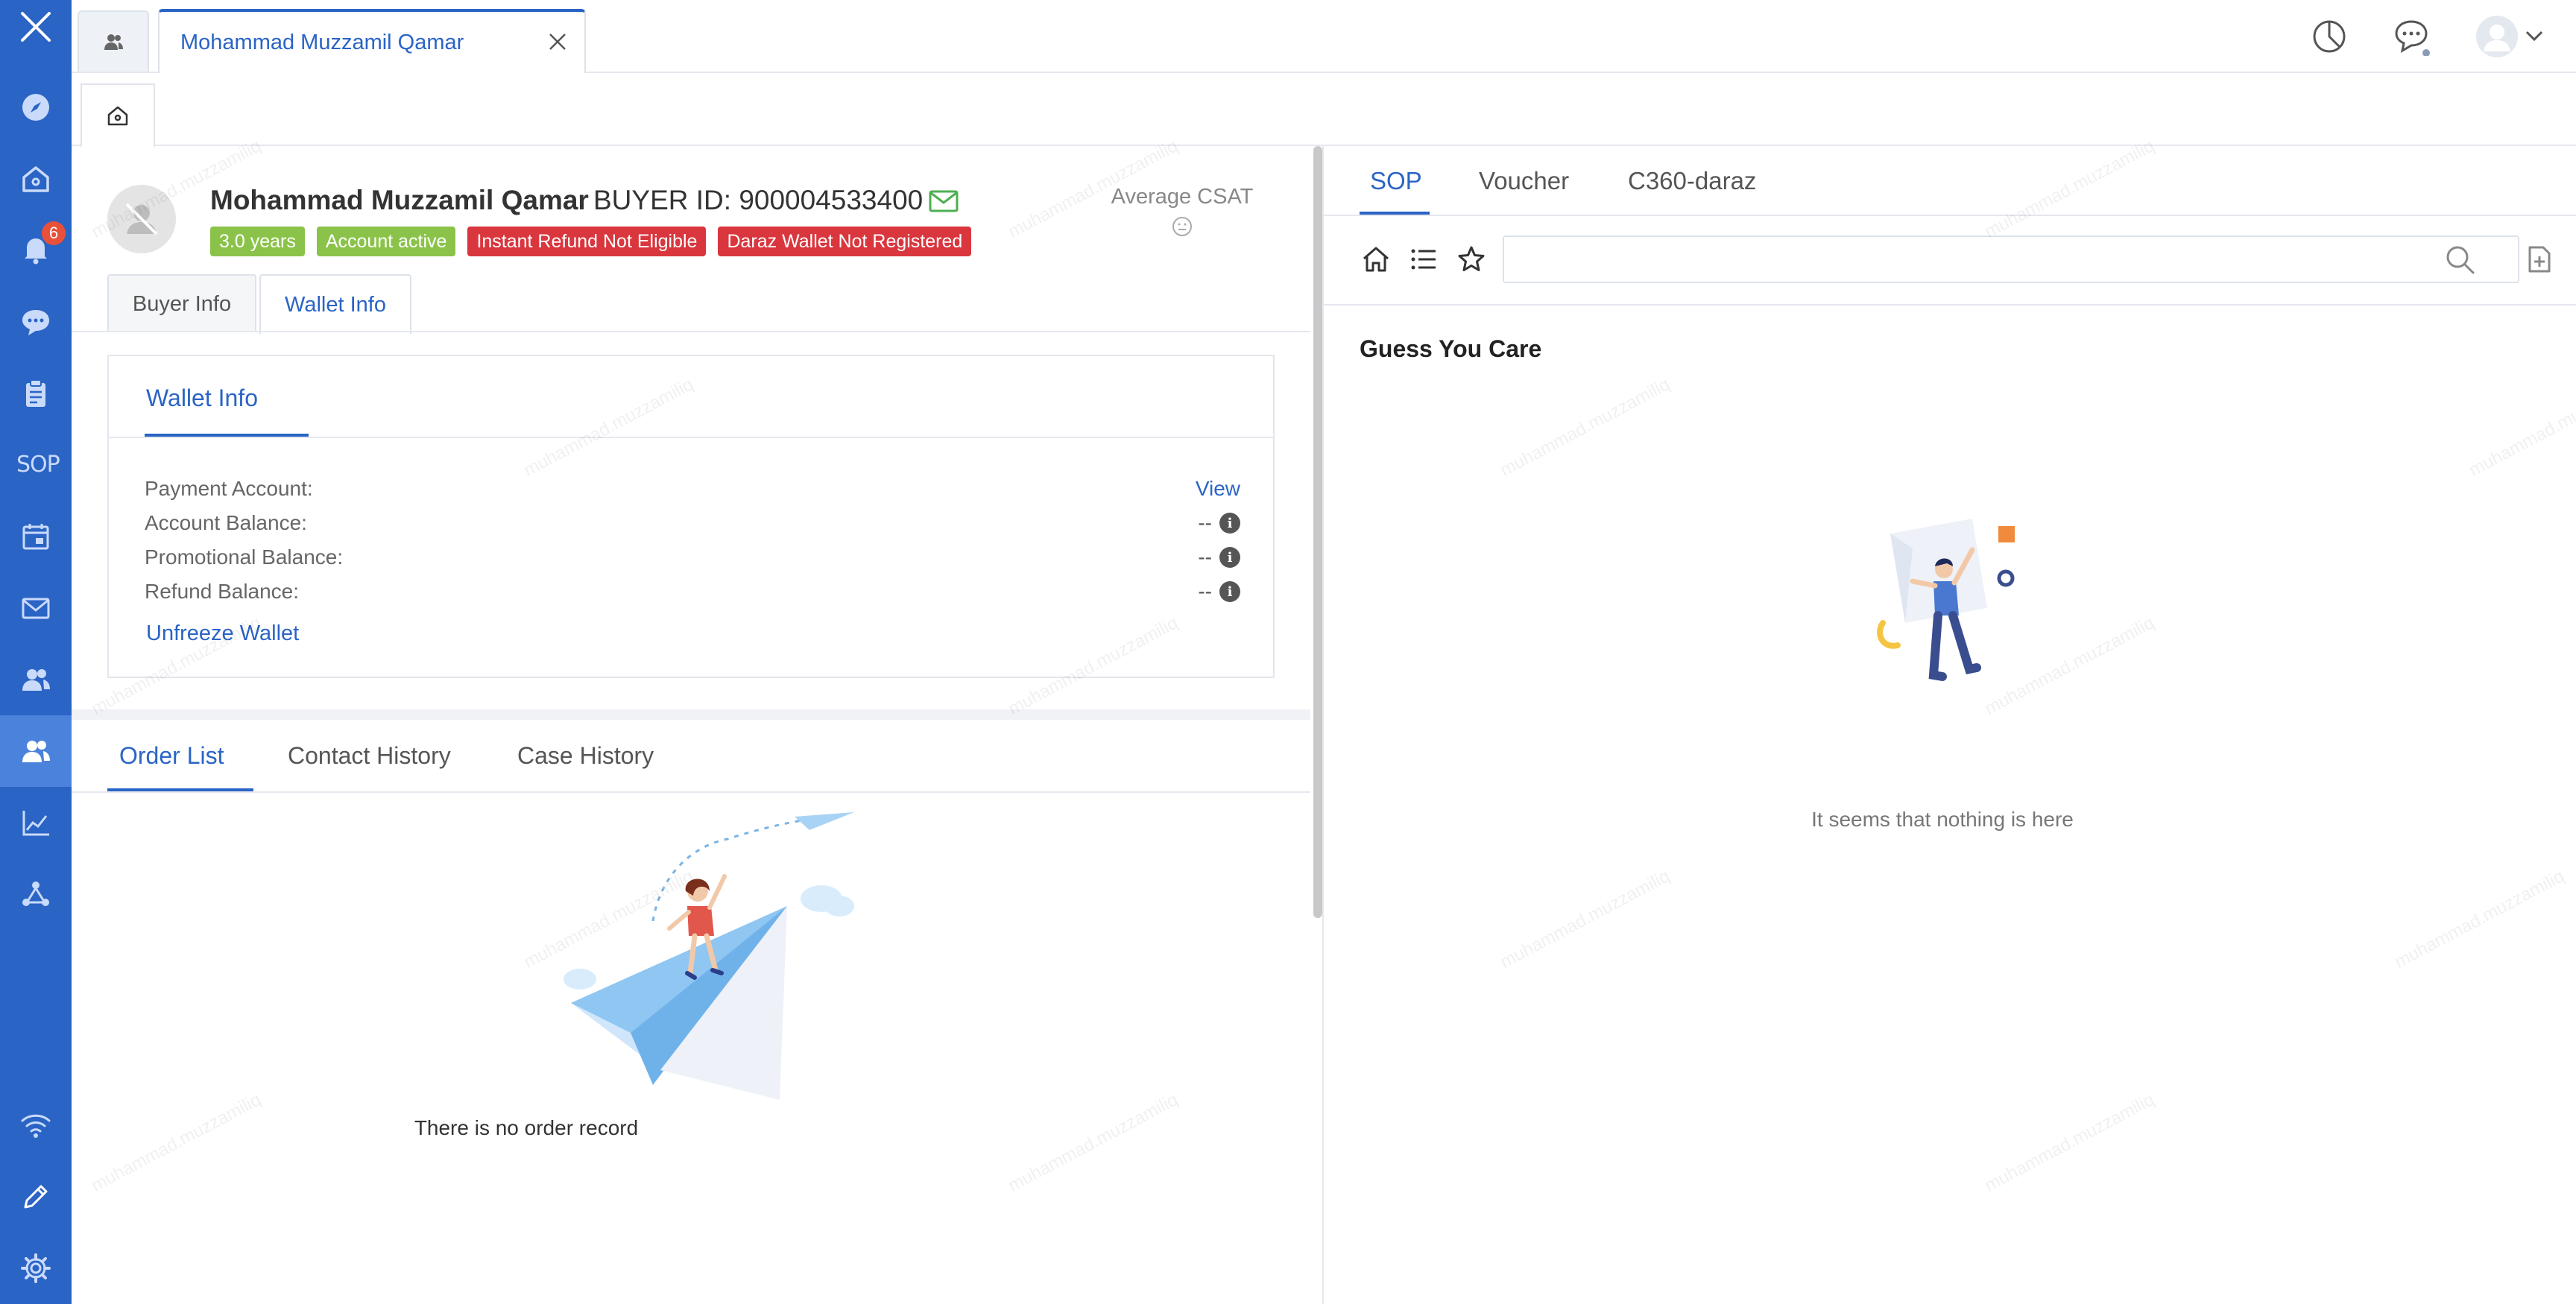 This screenshot has height=1304, width=2576. What do you see at coordinates (36, 1197) in the screenshot?
I see `pencil-icon` at bounding box center [36, 1197].